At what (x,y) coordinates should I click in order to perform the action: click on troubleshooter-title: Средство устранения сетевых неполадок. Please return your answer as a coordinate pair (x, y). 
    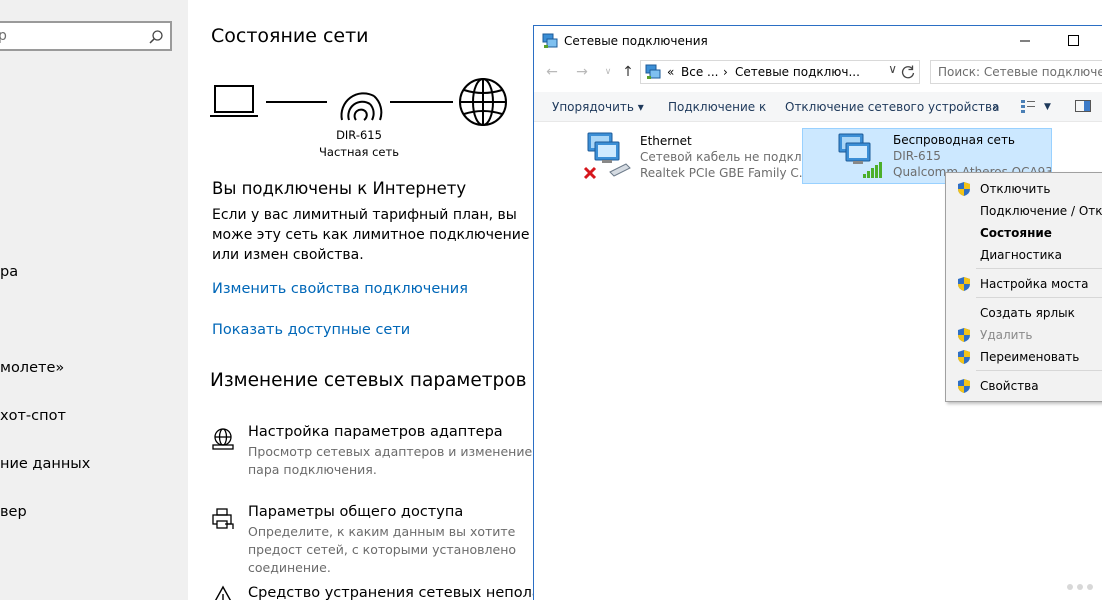
    Looking at the image, I should click on (408, 592).